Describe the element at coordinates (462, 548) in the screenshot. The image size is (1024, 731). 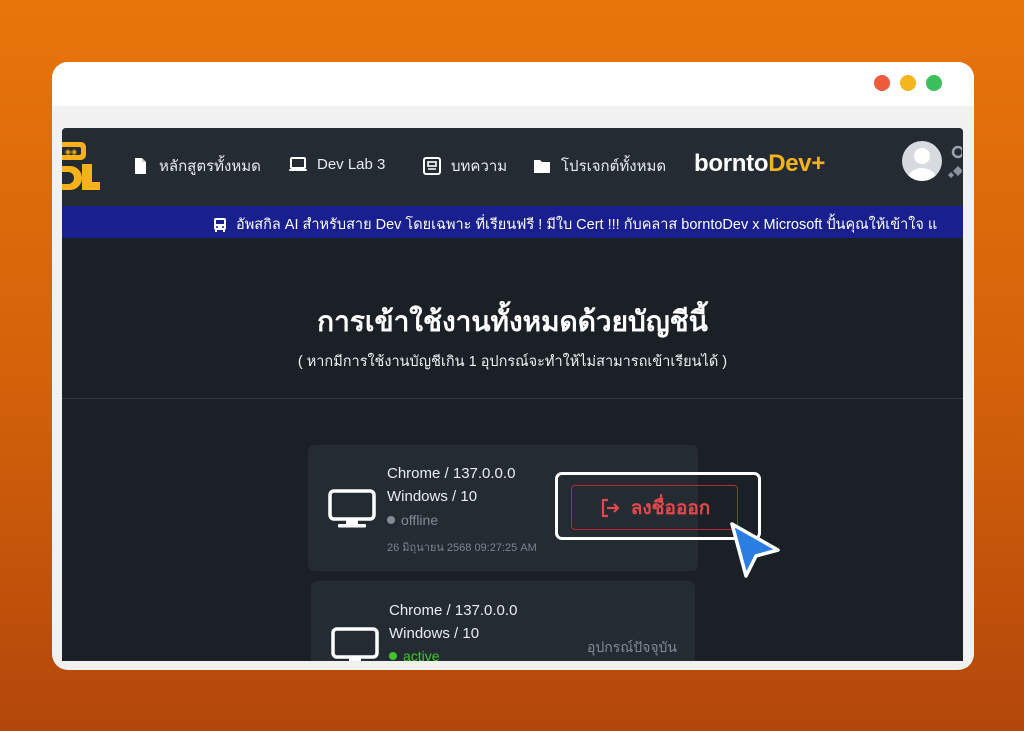
I see `session-timestamp: 26 มิถุนายน 2568 09:27:25 AM` at that location.